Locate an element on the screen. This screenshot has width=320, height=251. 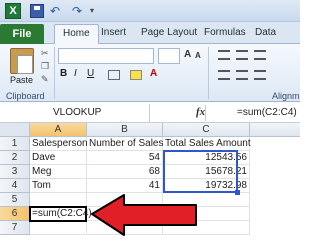
redo-icon: ↷ is located at coordinates (79, 11).